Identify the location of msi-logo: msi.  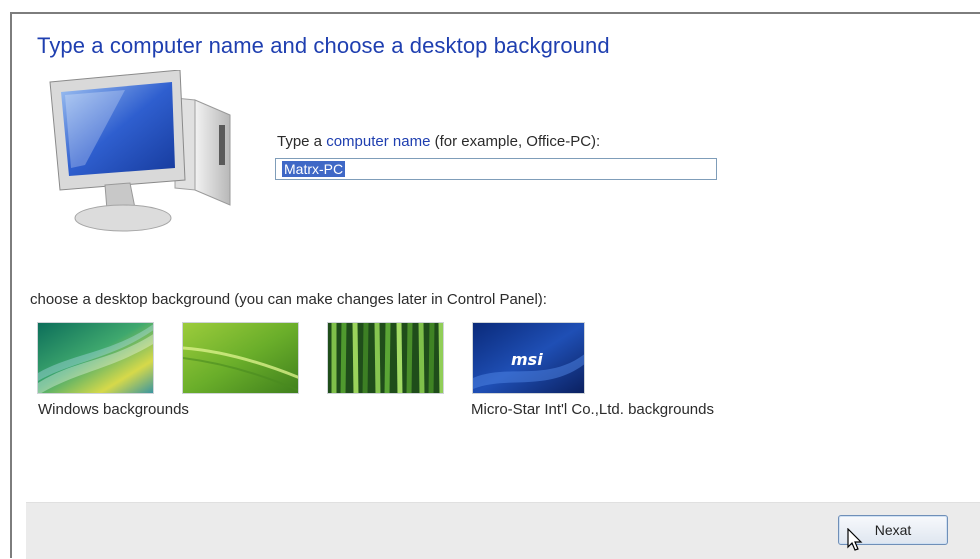
(527, 359).